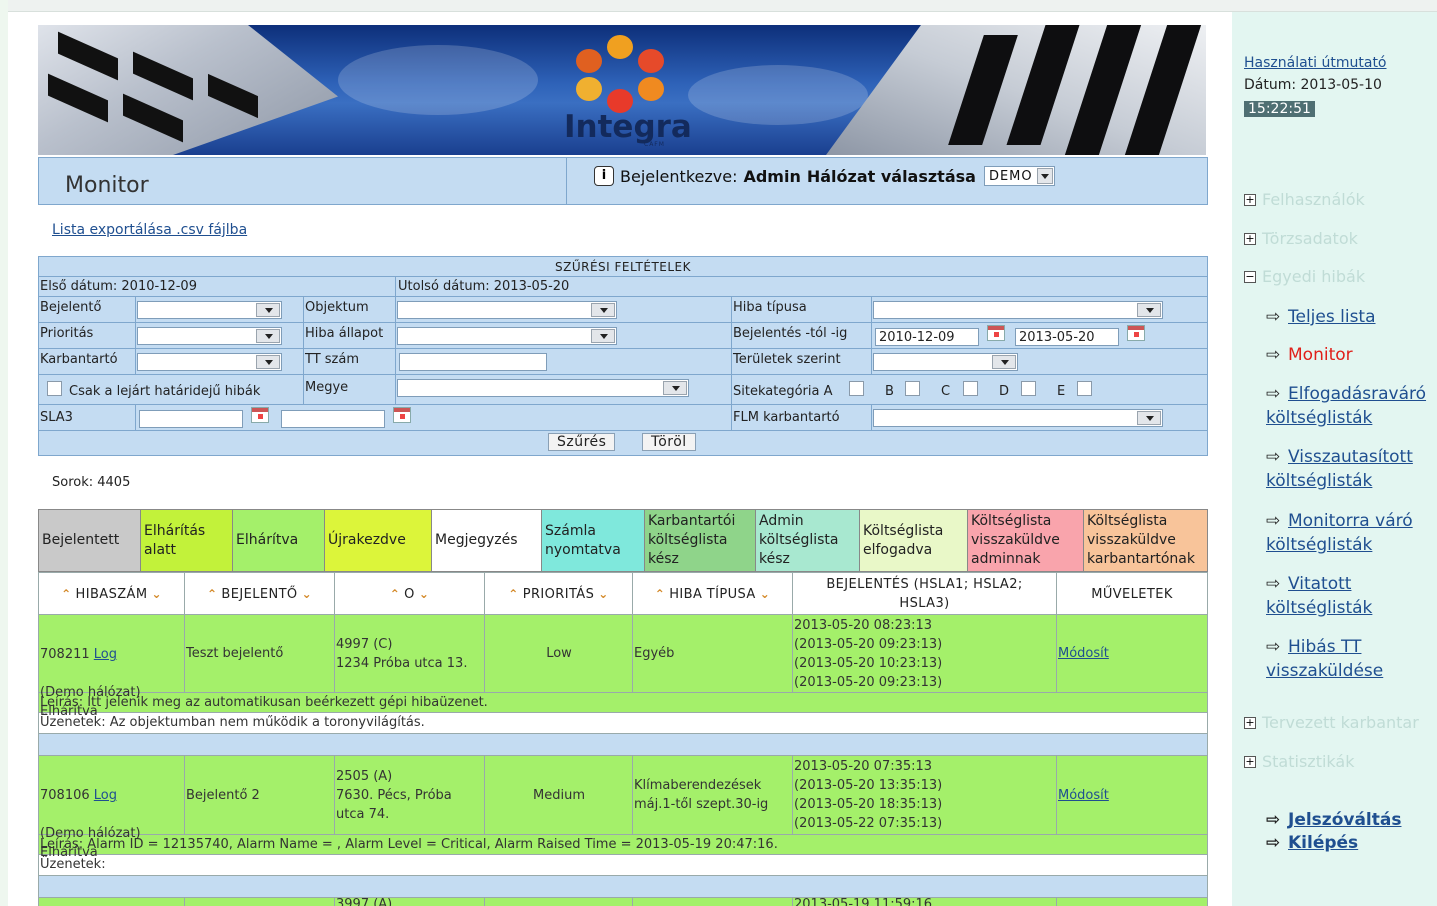 This screenshot has width=1437, height=906. I want to click on maintainer-select, so click(209, 362).